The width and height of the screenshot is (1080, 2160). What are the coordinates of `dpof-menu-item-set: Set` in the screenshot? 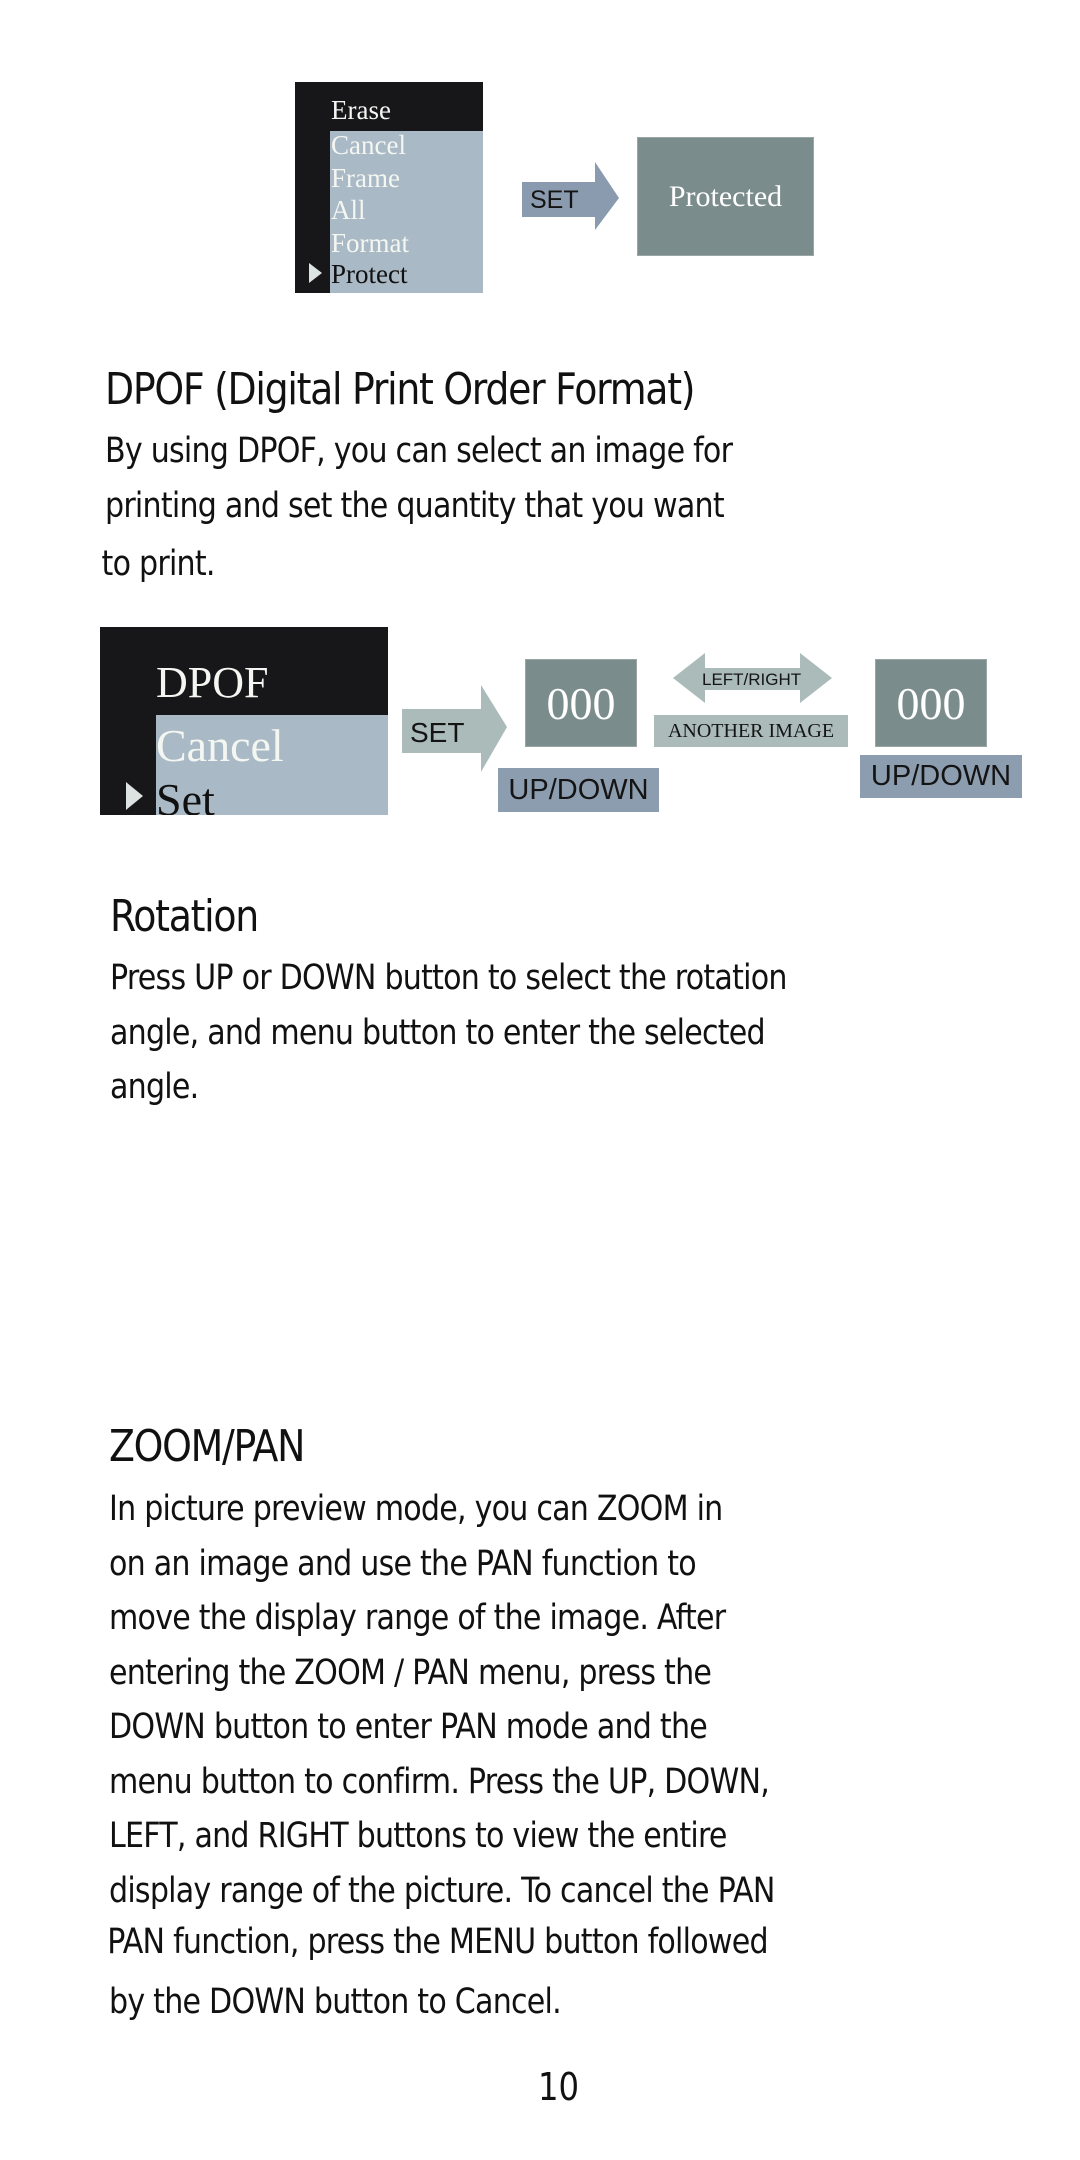 It's located at (185, 795).